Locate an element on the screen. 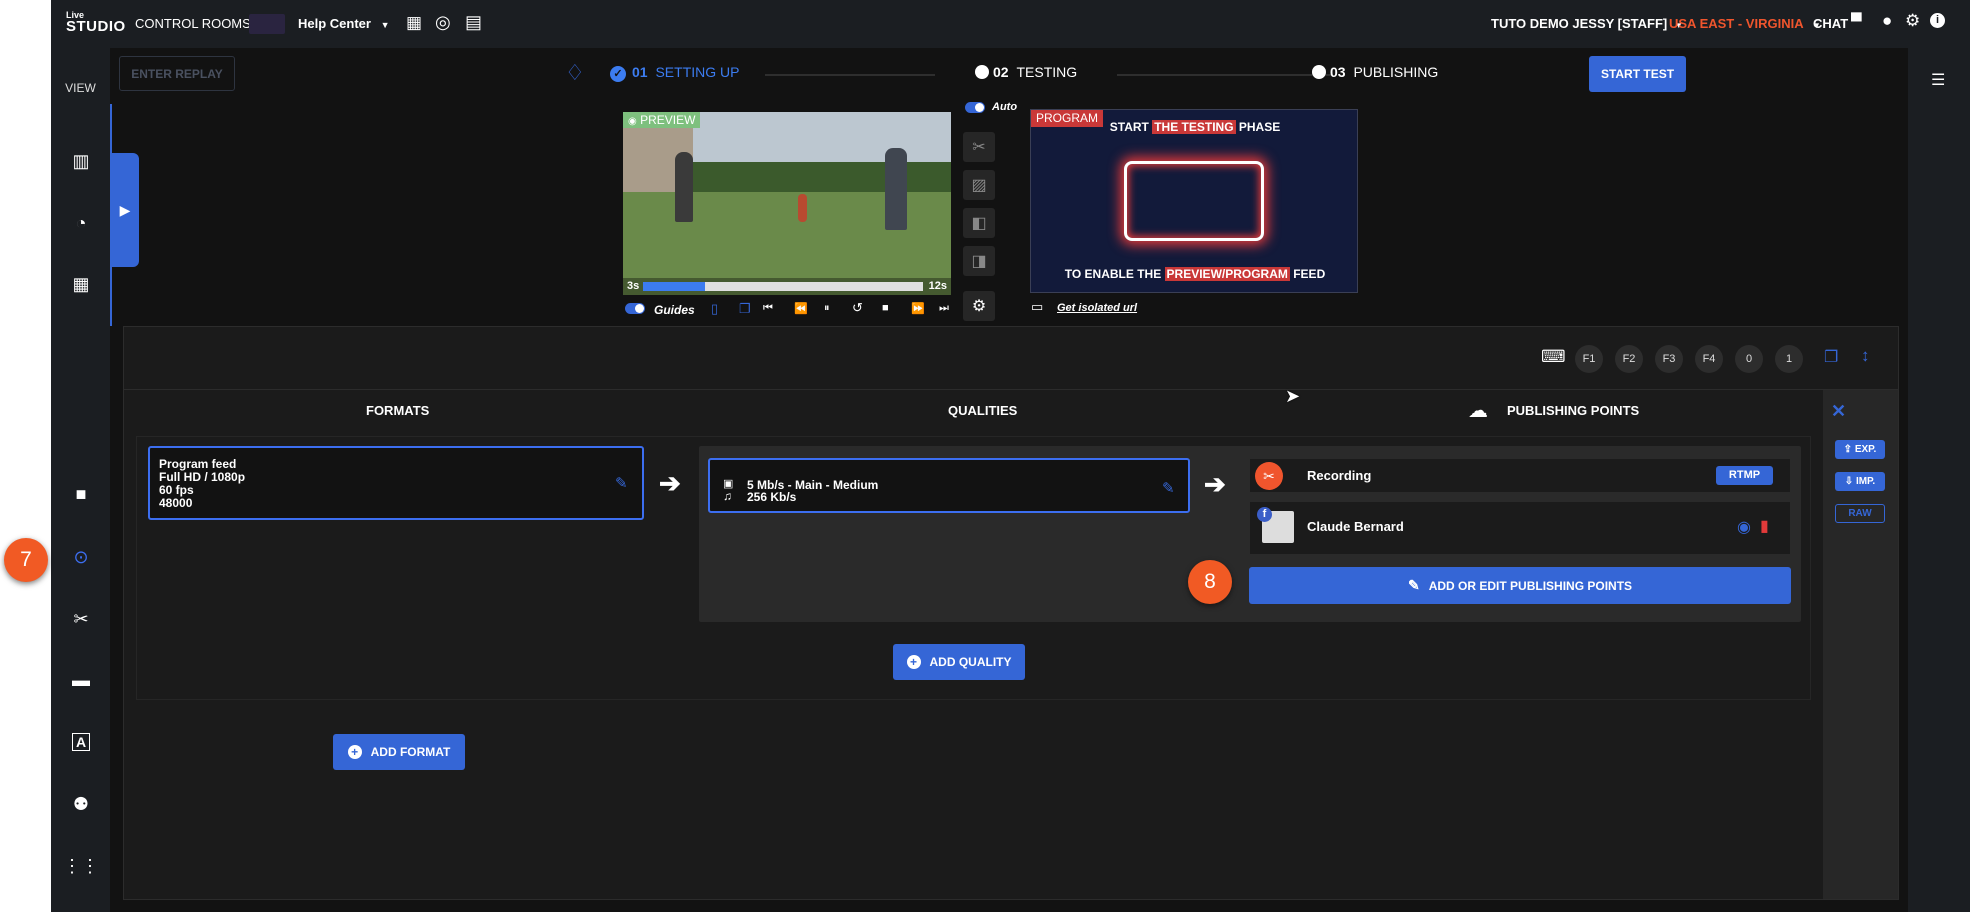 Image resolution: width=1971 pixels, height=912 pixels. sidebar-expand-tab: ▶ is located at coordinates (125, 210).